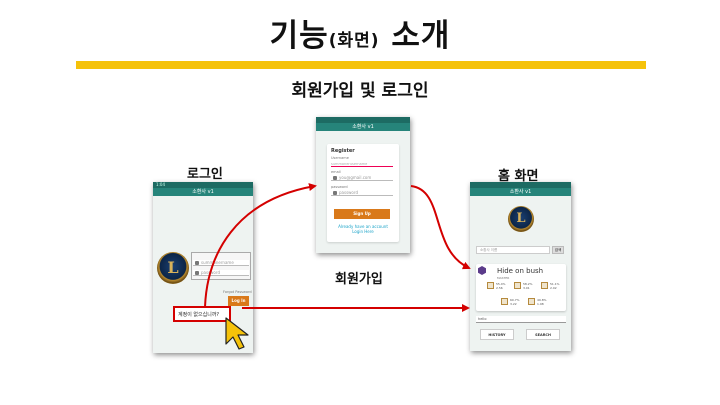  I want to click on summoner-search-button: 검색, so click(558, 250).